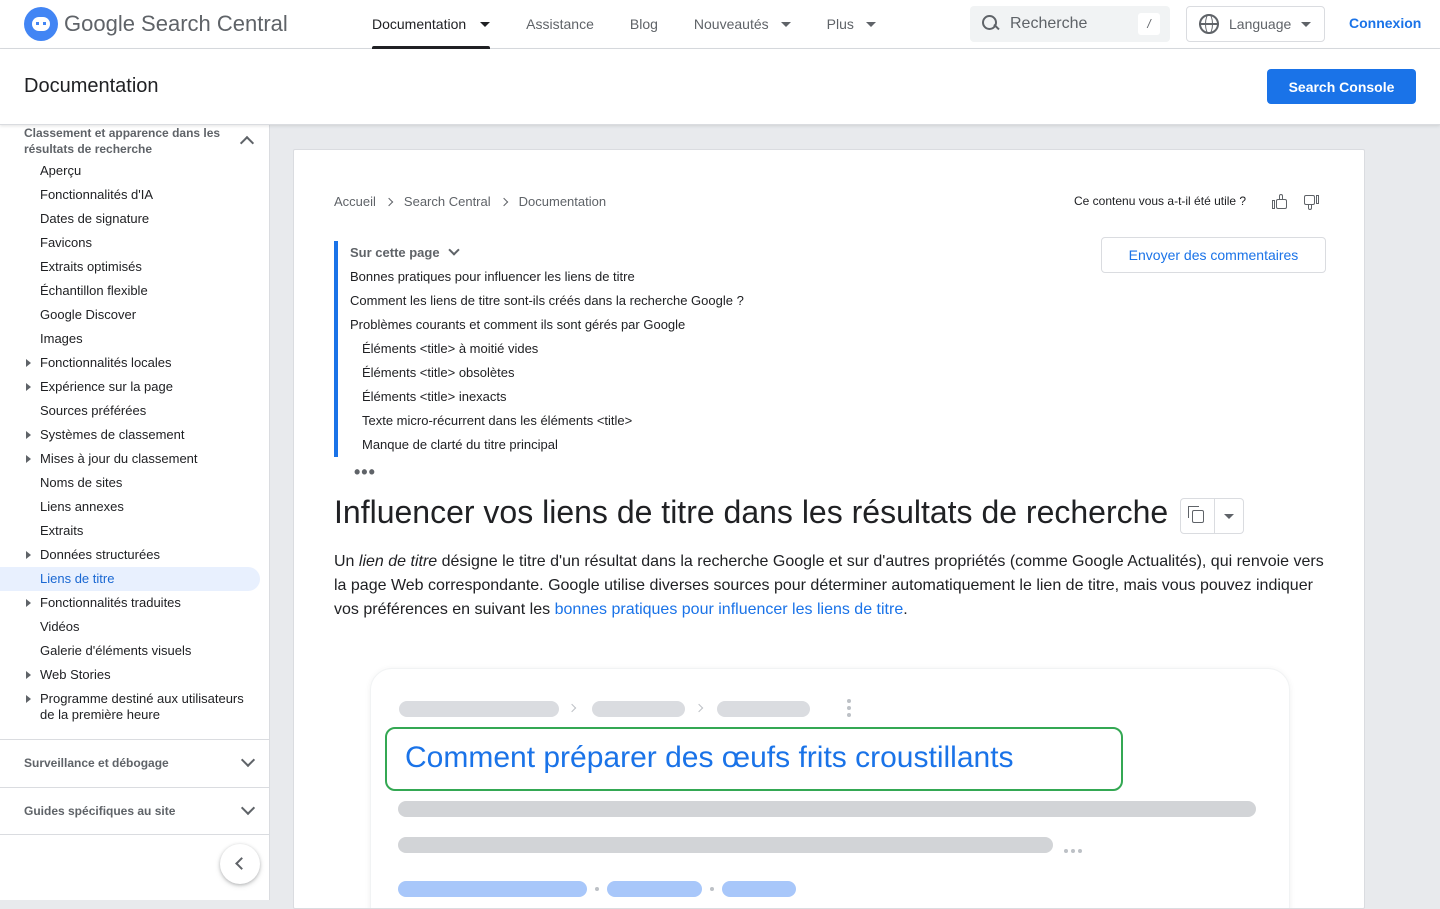 Image resolution: width=1440 pixels, height=909 pixels. What do you see at coordinates (1160, 201) in the screenshot?
I see `helpful-question: Ce contenu vous a-t-il été utile ?` at bounding box center [1160, 201].